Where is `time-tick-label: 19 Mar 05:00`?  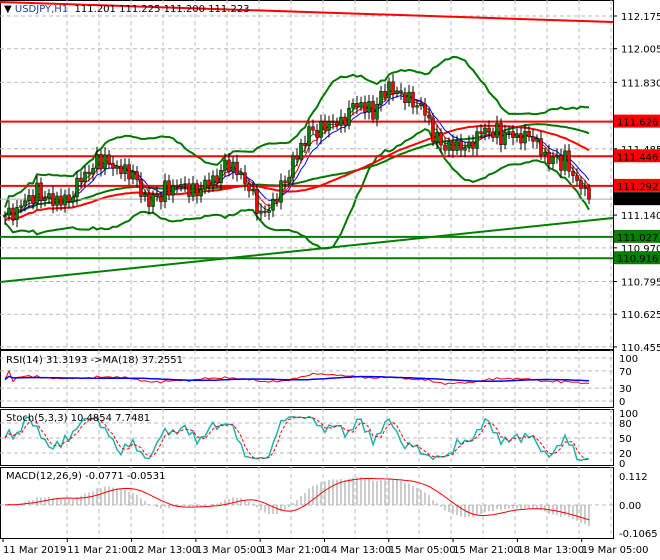 time-tick-label: 19 Mar 05:00 is located at coordinates (615, 550).